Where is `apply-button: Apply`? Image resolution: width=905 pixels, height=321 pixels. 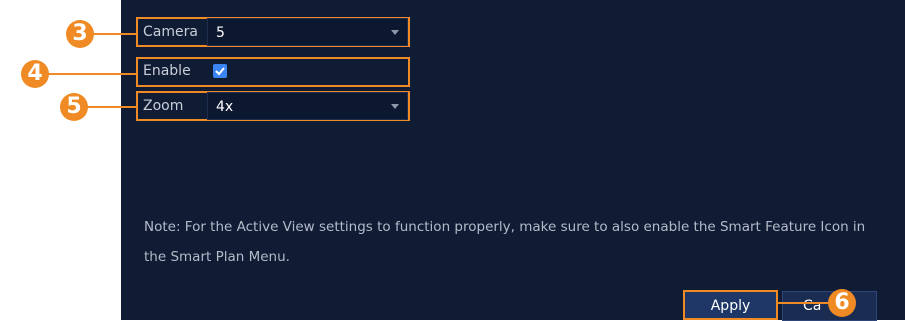
apply-button: Apply is located at coordinates (730, 305).